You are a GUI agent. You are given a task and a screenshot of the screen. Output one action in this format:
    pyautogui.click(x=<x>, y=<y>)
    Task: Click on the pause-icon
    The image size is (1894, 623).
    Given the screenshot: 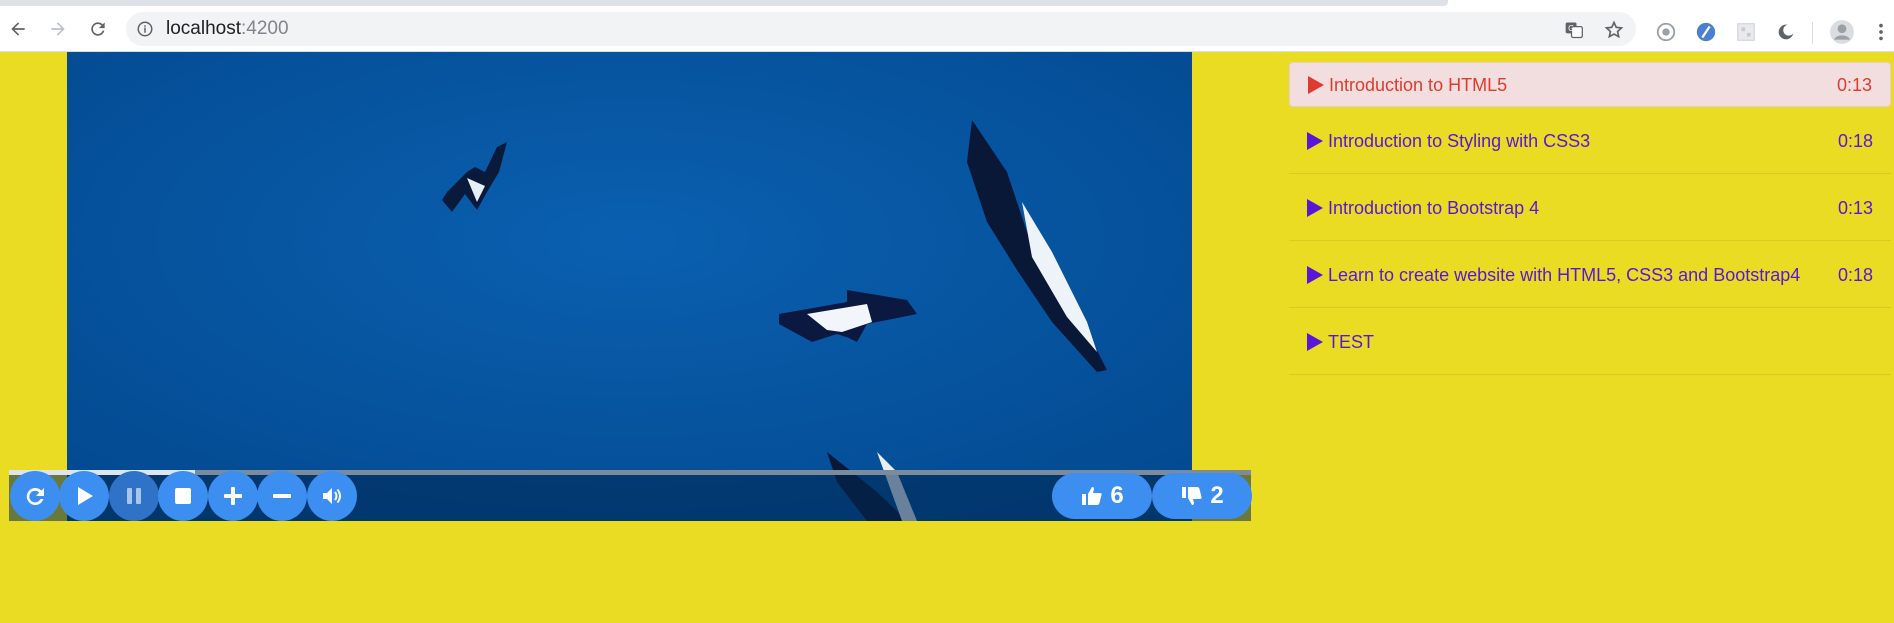 What is the action you would take?
    pyautogui.click(x=134, y=496)
    